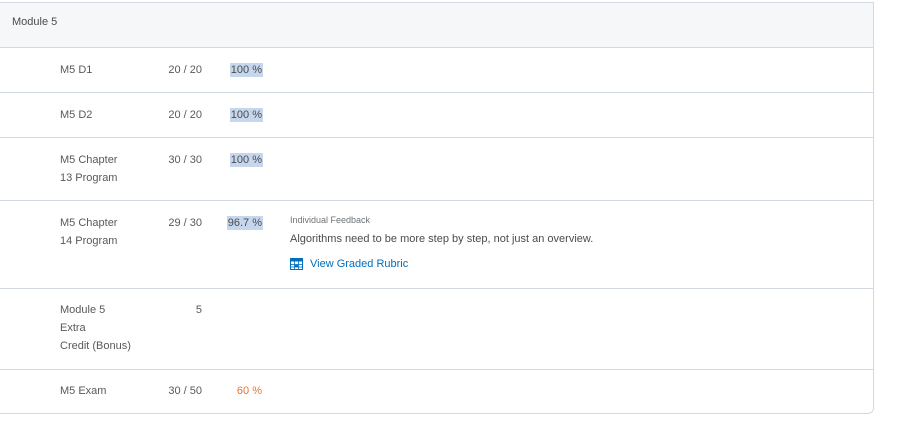  Describe the element at coordinates (436, 169) in the screenshot. I see `grade-row-m5-chapter-13: M5 Chapter 13 Program 30 / 30 100 %` at that location.